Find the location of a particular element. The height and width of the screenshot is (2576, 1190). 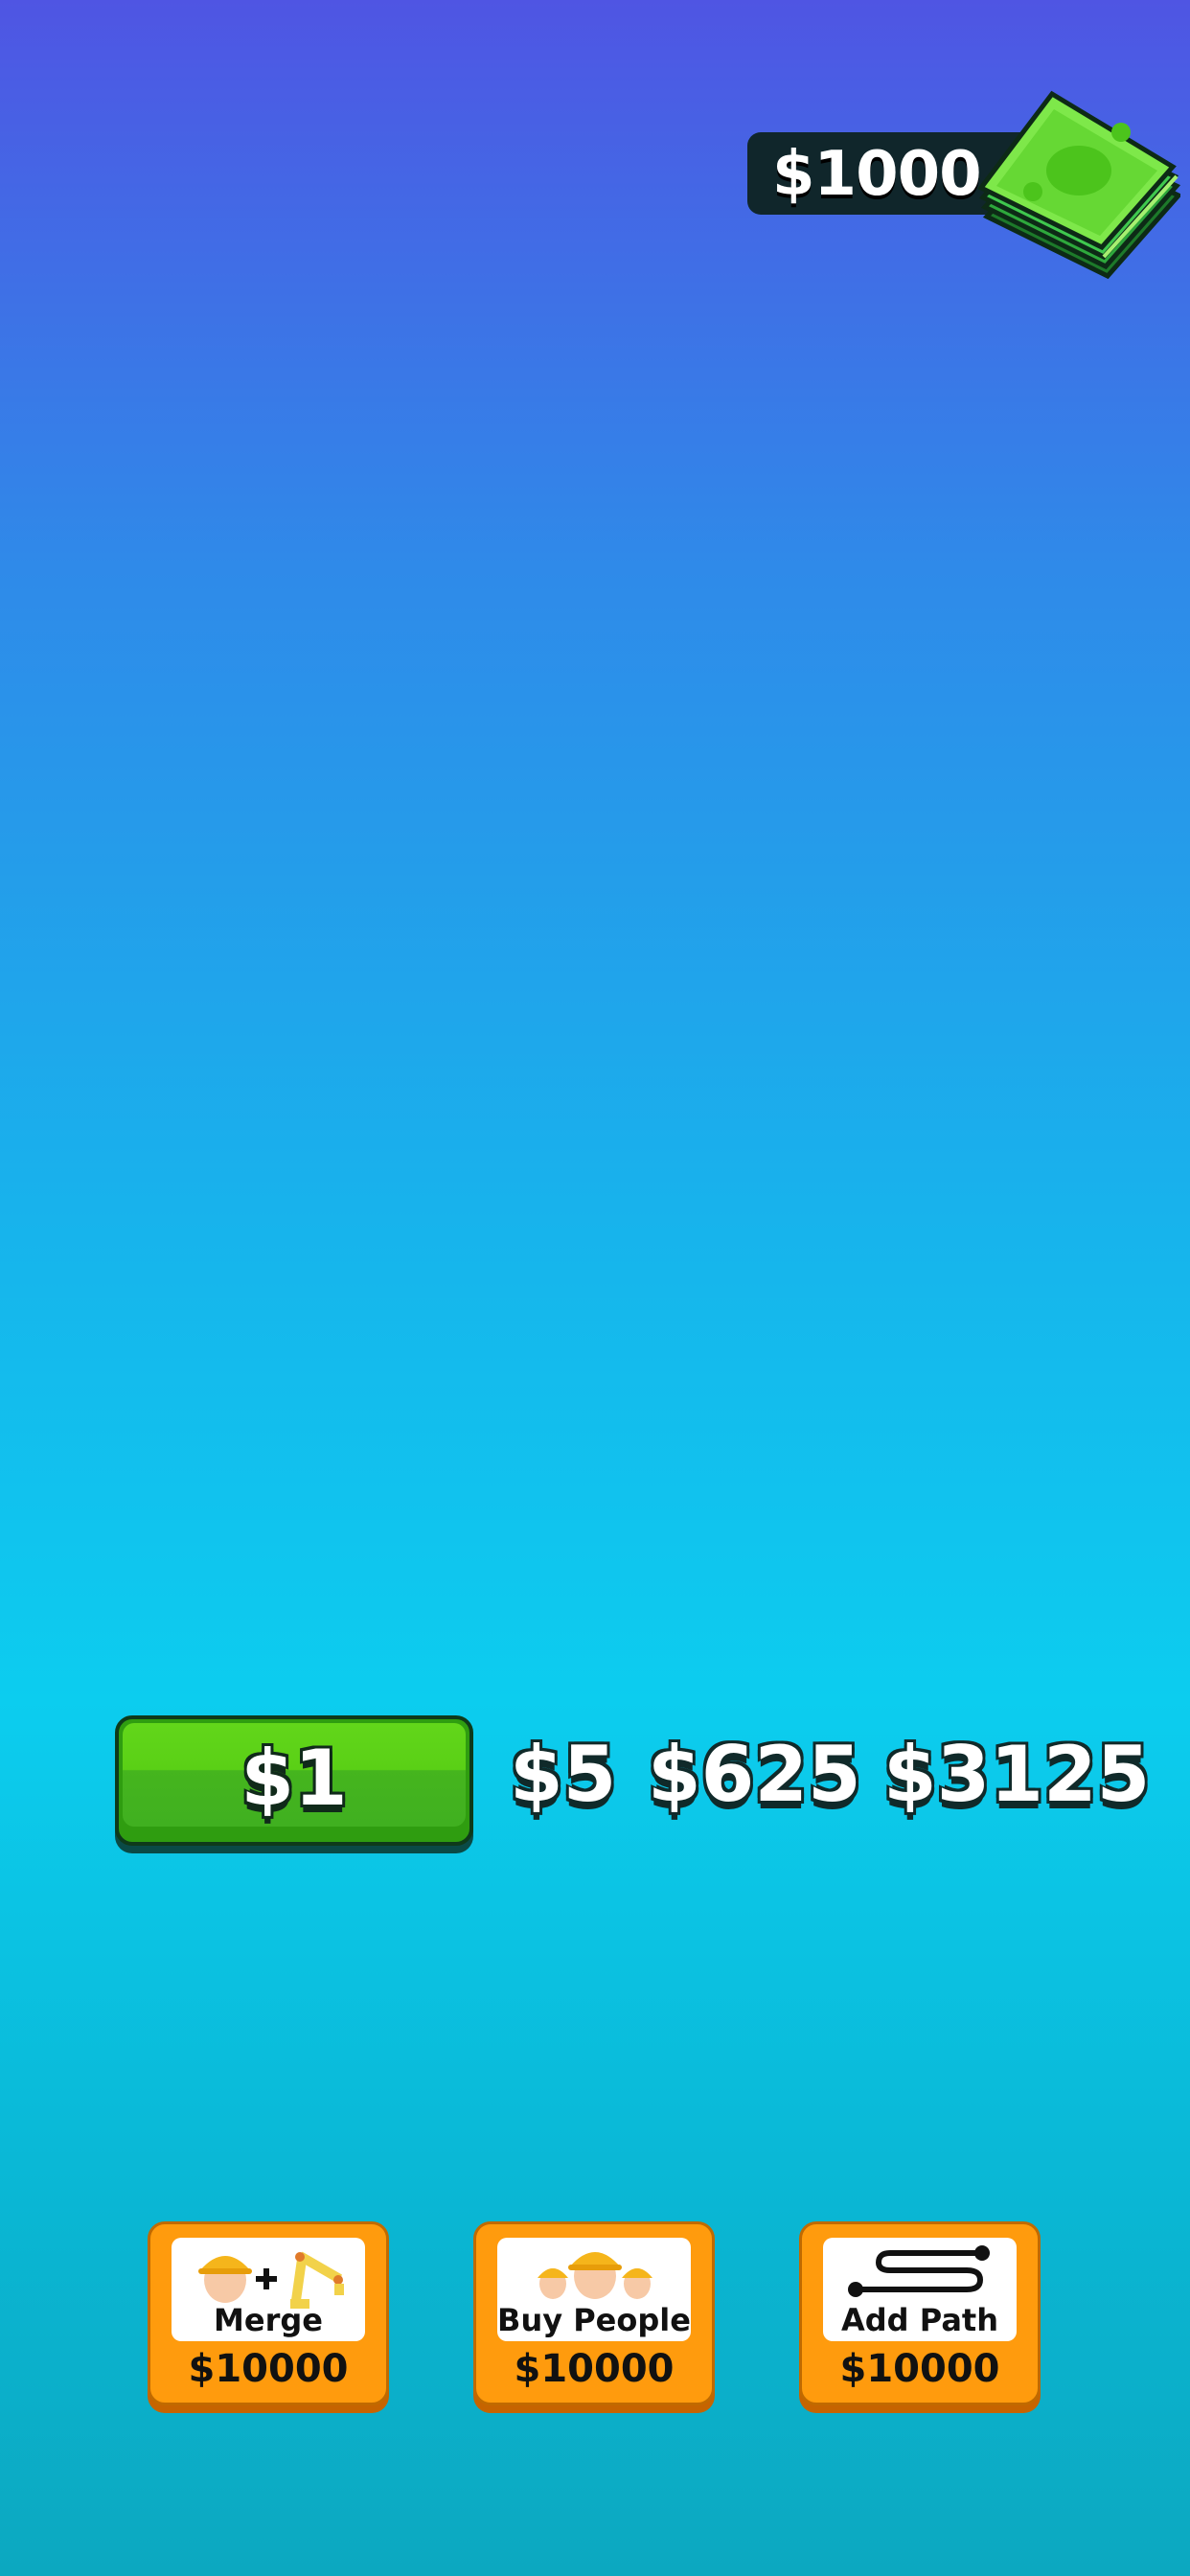

tier-value-2: $625 is located at coordinates (755, 1774).